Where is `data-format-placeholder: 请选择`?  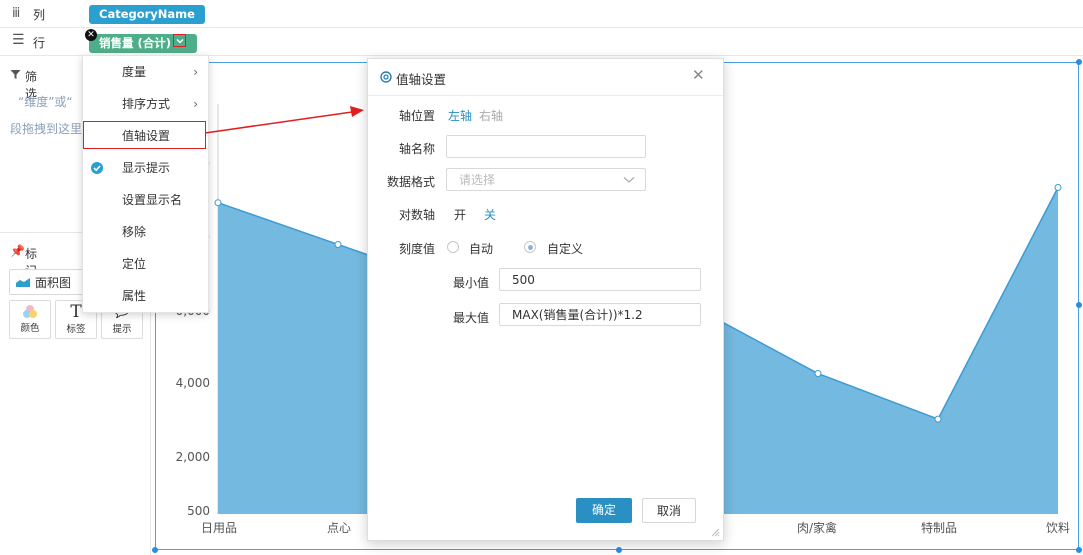
data-format-placeholder: 请选择 is located at coordinates (477, 180).